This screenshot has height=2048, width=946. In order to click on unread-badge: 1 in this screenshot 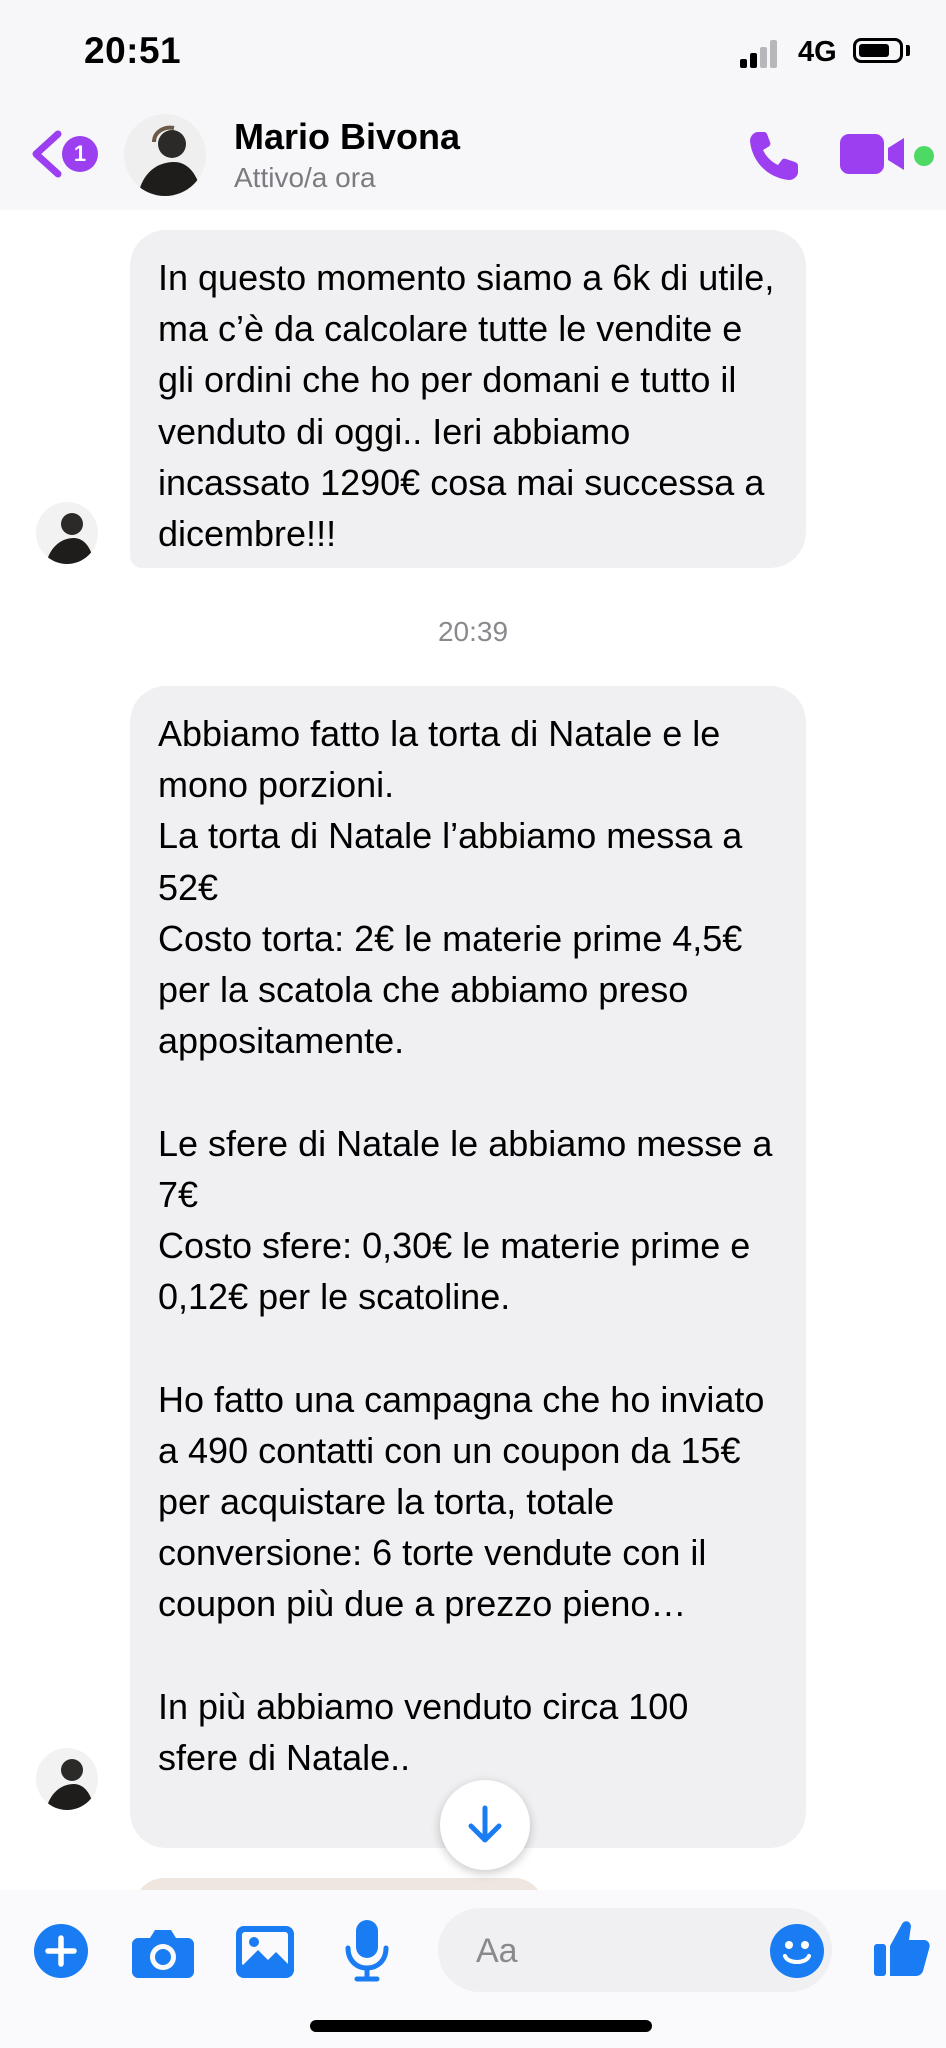, I will do `click(80, 154)`.